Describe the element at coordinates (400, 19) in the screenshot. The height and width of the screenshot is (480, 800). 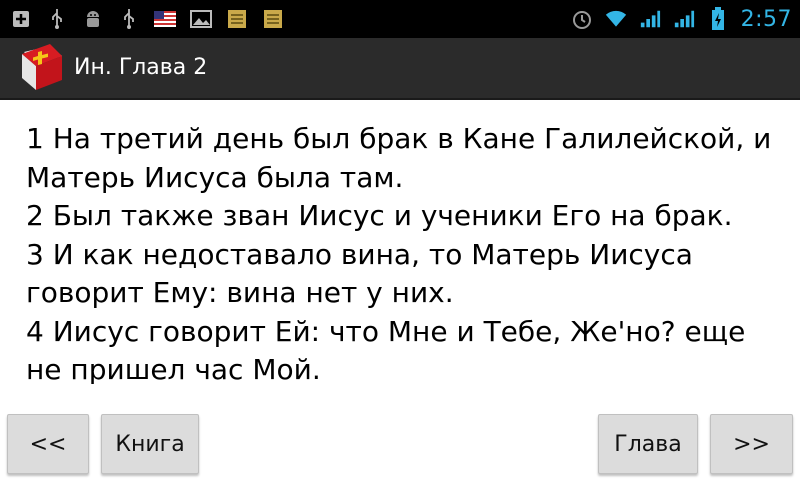
I see `status-bar: 2:57` at that location.